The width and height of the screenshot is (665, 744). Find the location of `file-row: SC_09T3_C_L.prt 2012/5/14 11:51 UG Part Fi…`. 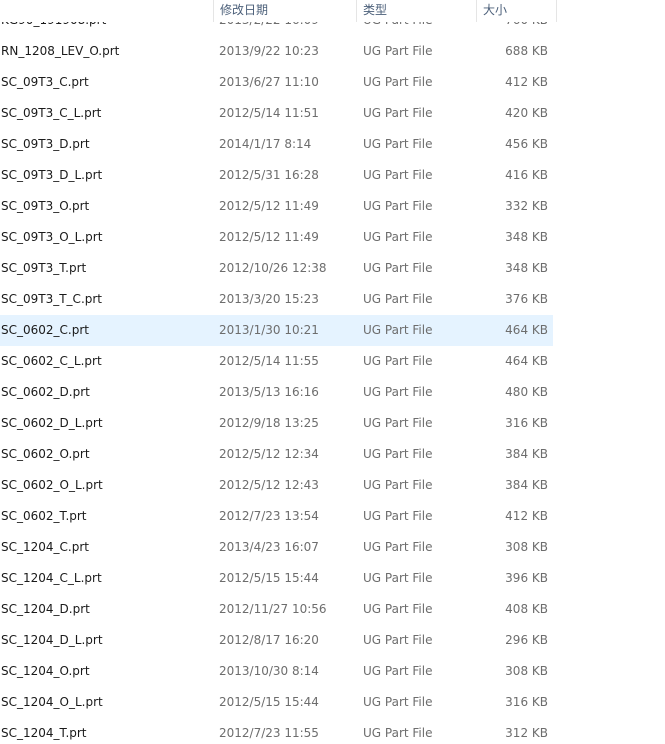

file-row: SC_09T3_C_L.prt 2012/5/14 11:51 UG Part Fi… is located at coordinates (276, 113).